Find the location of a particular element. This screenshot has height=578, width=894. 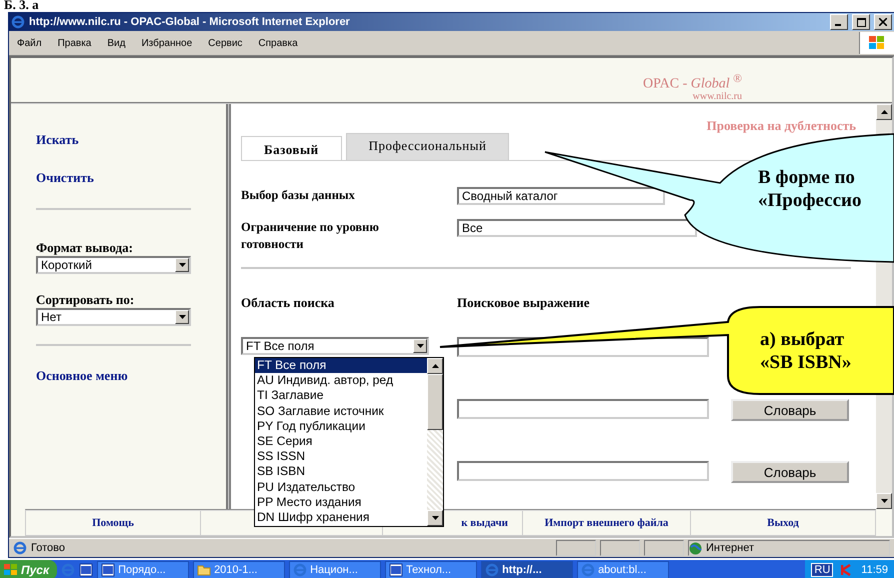

field-label: Выбор базы данных is located at coordinates (298, 195).